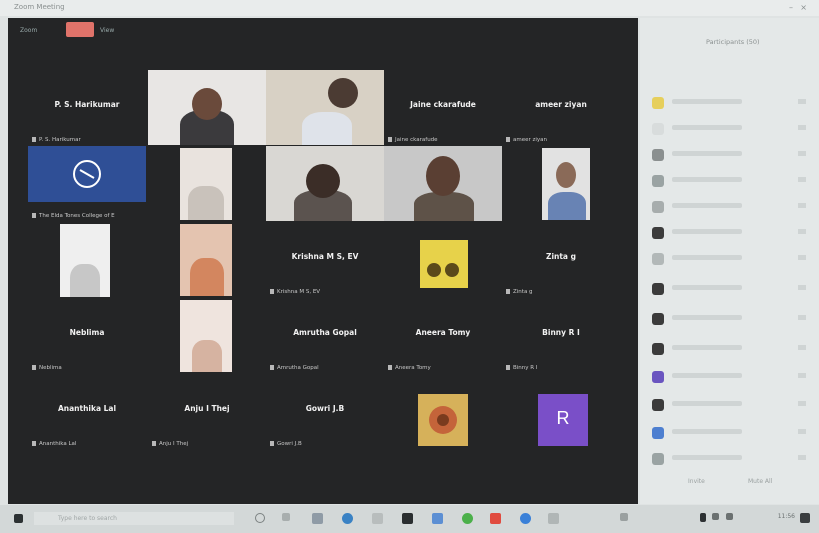  Describe the element at coordinates (87, 183) in the screenshot. I see `participant-tile: The Elda Tones College of E` at that location.